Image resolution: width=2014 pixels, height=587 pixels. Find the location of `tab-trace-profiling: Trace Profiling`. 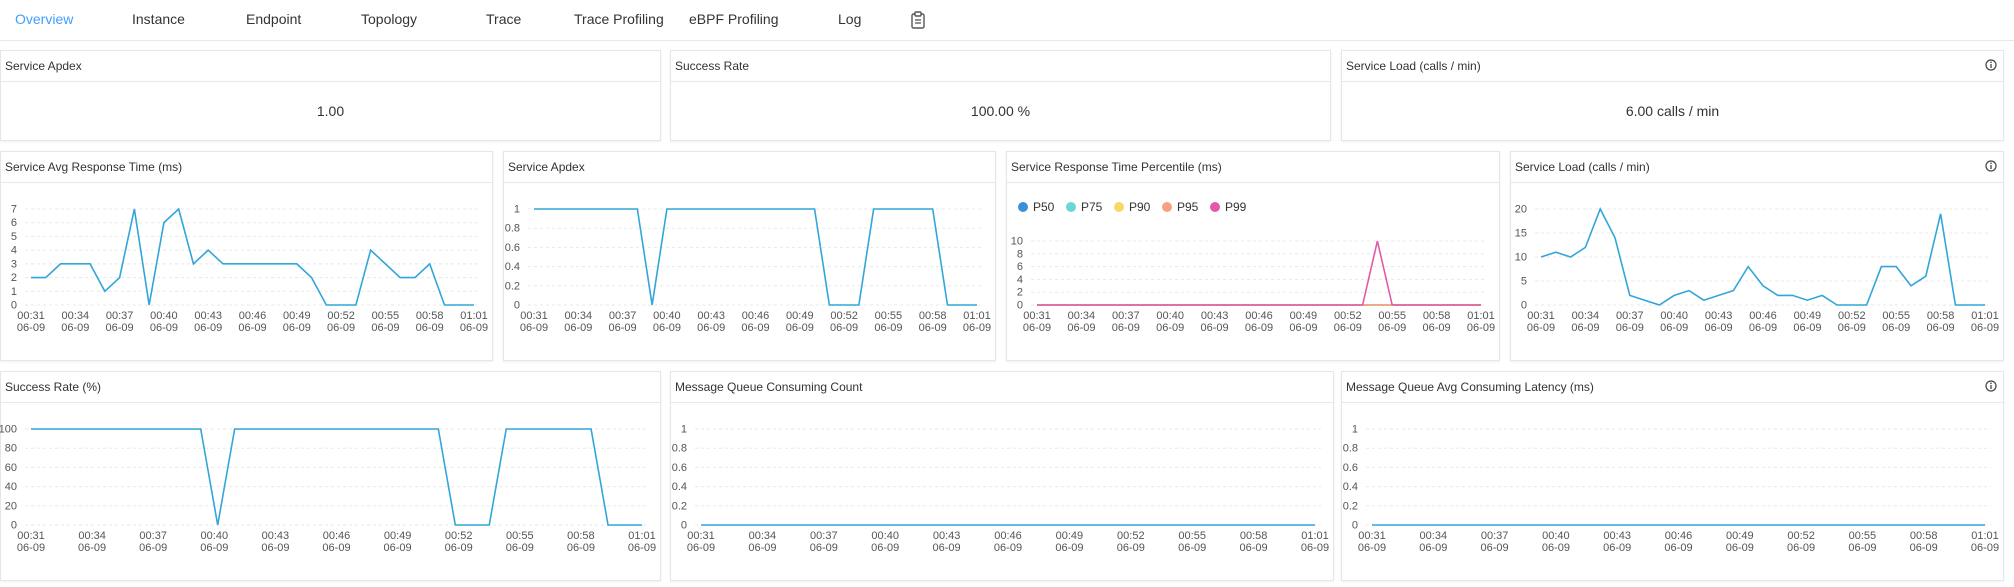

tab-trace-profiling: Trace Profiling is located at coordinates (619, 19).